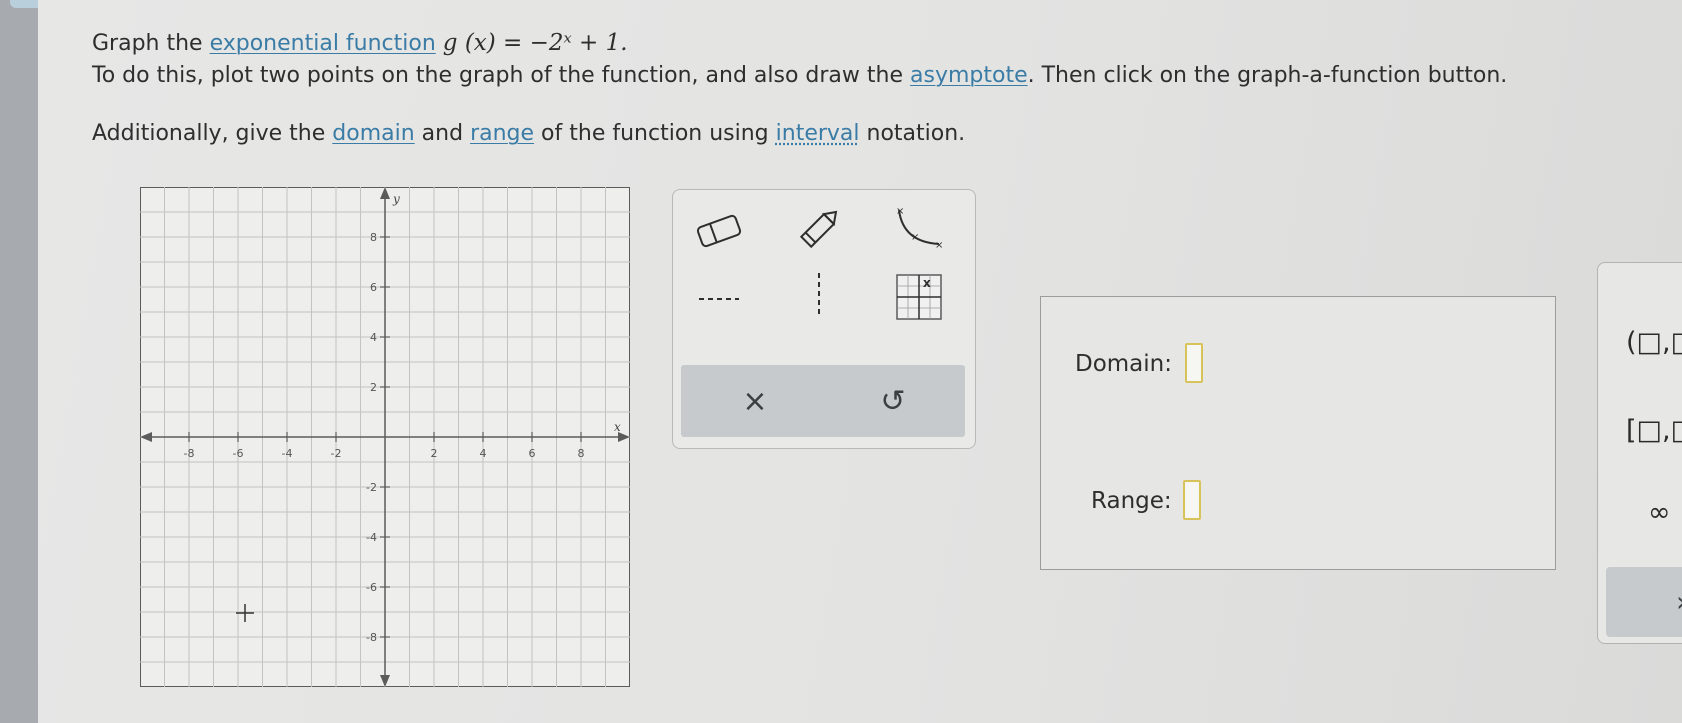  Describe the element at coordinates (371, 637) in the screenshot. I see `y-tick-label: -8` at that location.